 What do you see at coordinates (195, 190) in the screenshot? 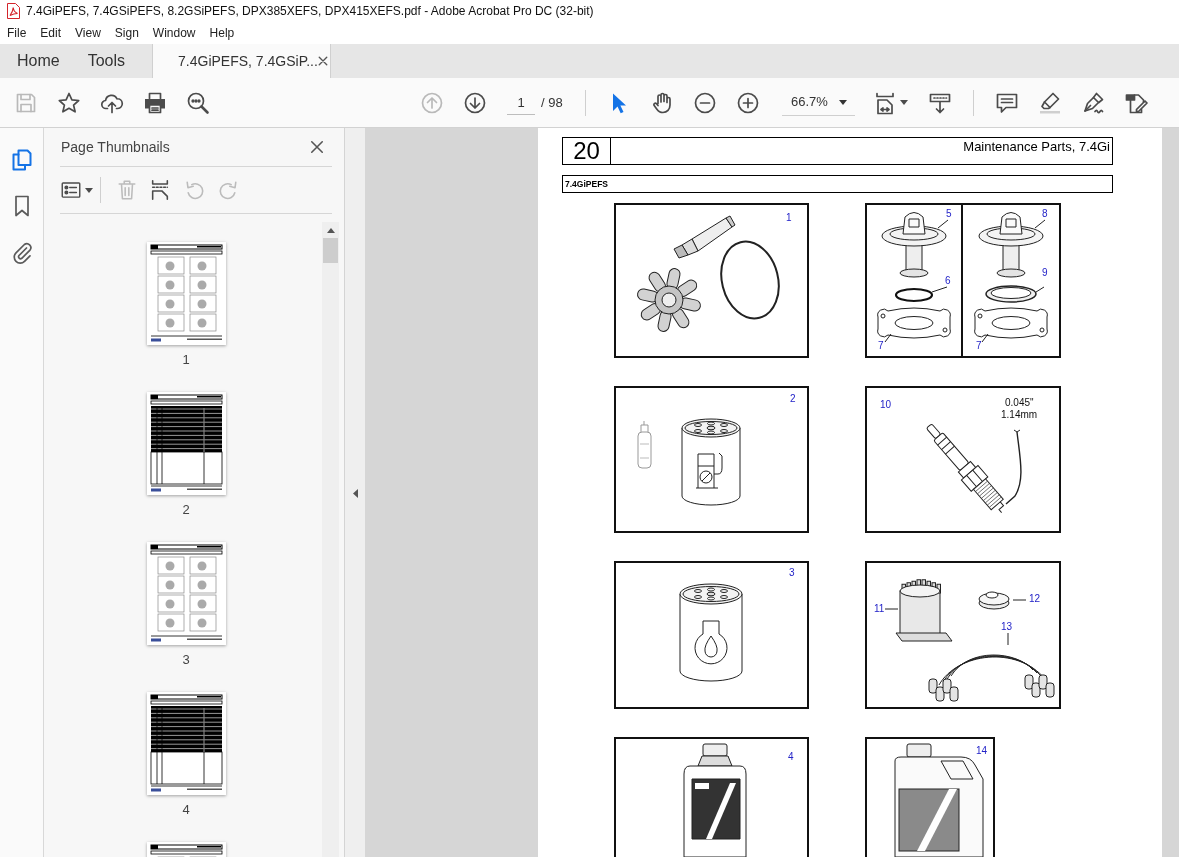
I see `rotate-left-icon` at bounding box center [195, 190].